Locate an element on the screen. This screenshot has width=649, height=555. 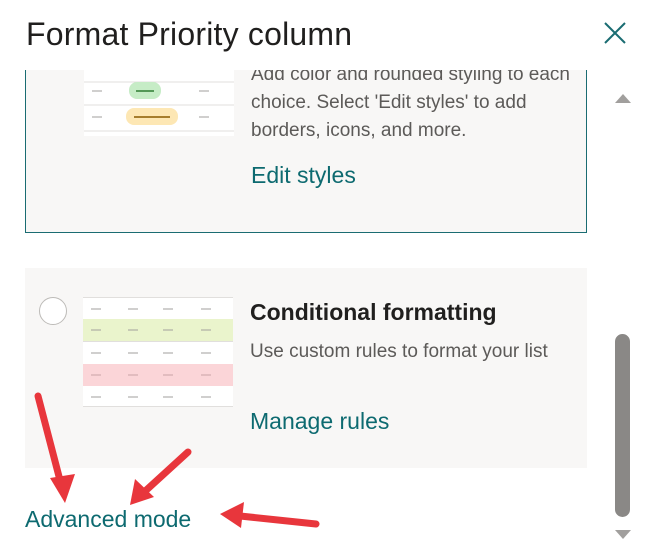
scroll-down-icon is located at coordinates (623, 534).